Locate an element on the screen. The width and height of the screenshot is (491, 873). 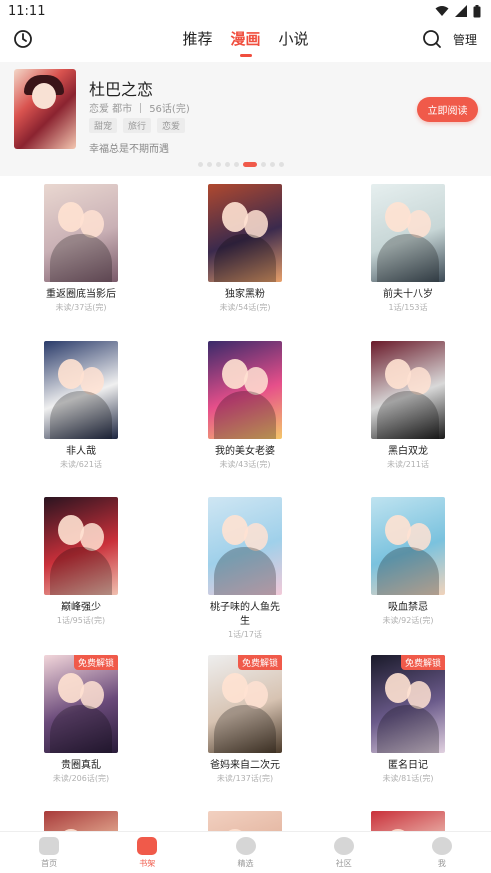
carousel-dots is located at coordinates (241, 164).